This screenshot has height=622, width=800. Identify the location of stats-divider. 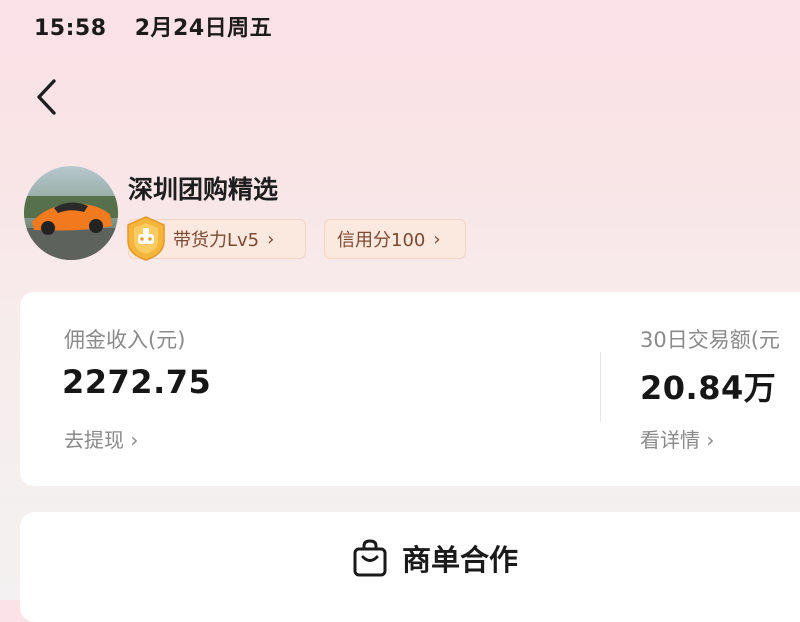
(600, 387).